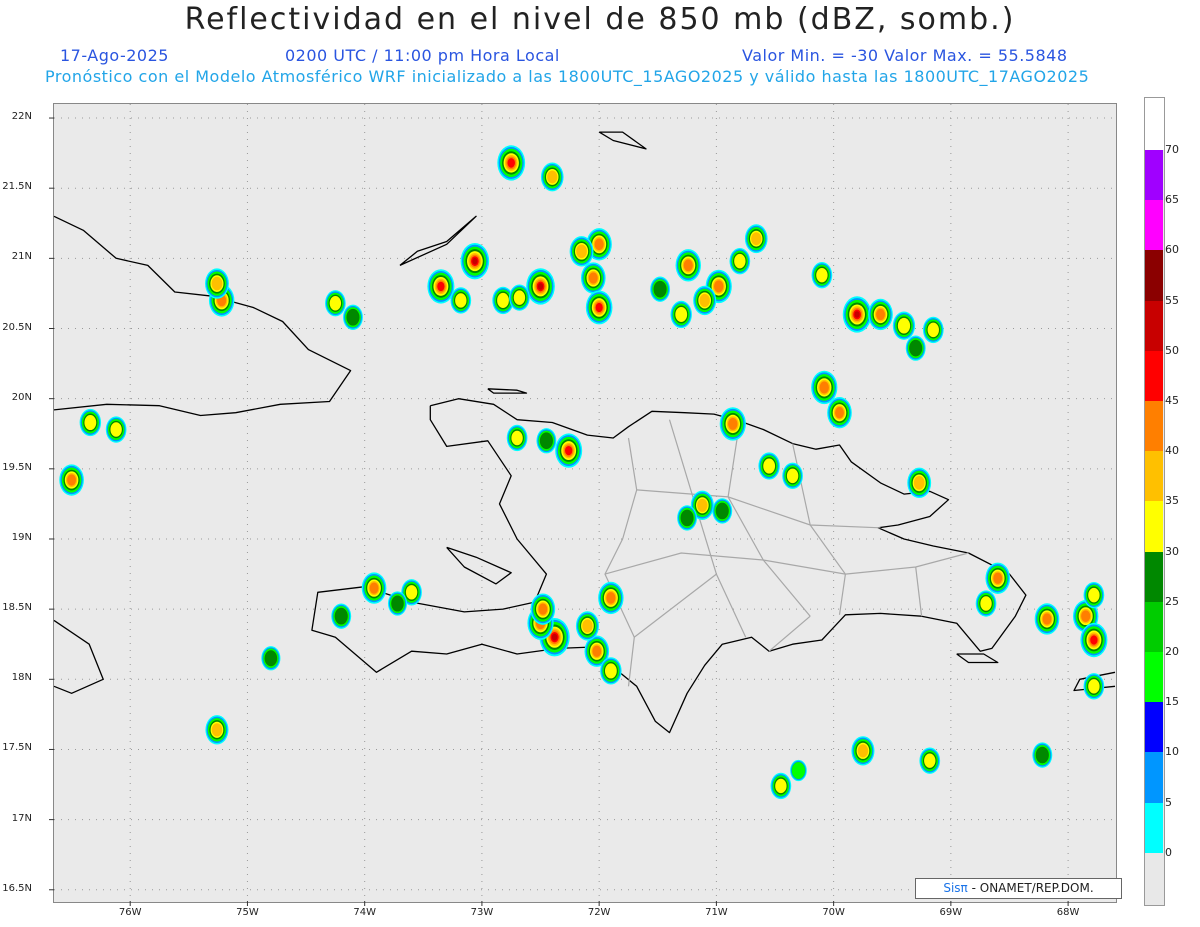 Image resolution: width=1200 pixels, height=927 pixels. Describe the element at coordinates (202, 316) in the screenshot. I see `coast-cuba` at that location.